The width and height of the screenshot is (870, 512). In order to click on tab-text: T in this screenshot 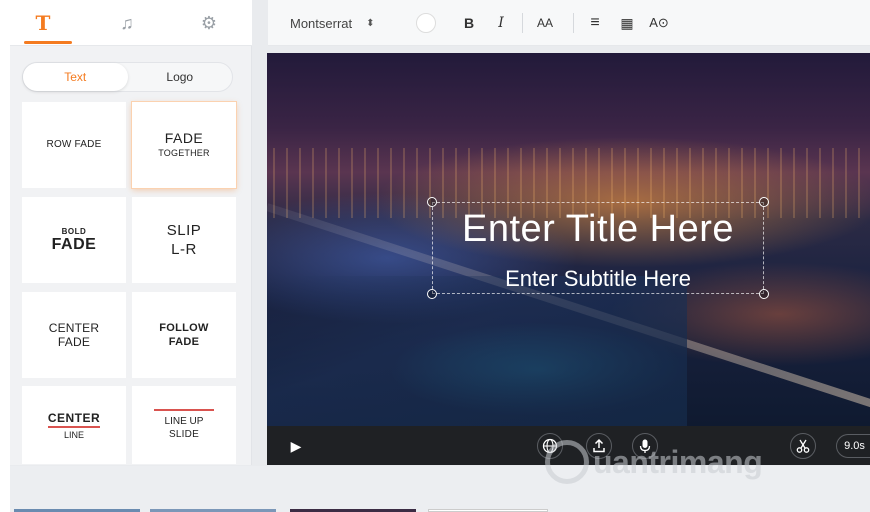, I will do `click(43, 23)`.